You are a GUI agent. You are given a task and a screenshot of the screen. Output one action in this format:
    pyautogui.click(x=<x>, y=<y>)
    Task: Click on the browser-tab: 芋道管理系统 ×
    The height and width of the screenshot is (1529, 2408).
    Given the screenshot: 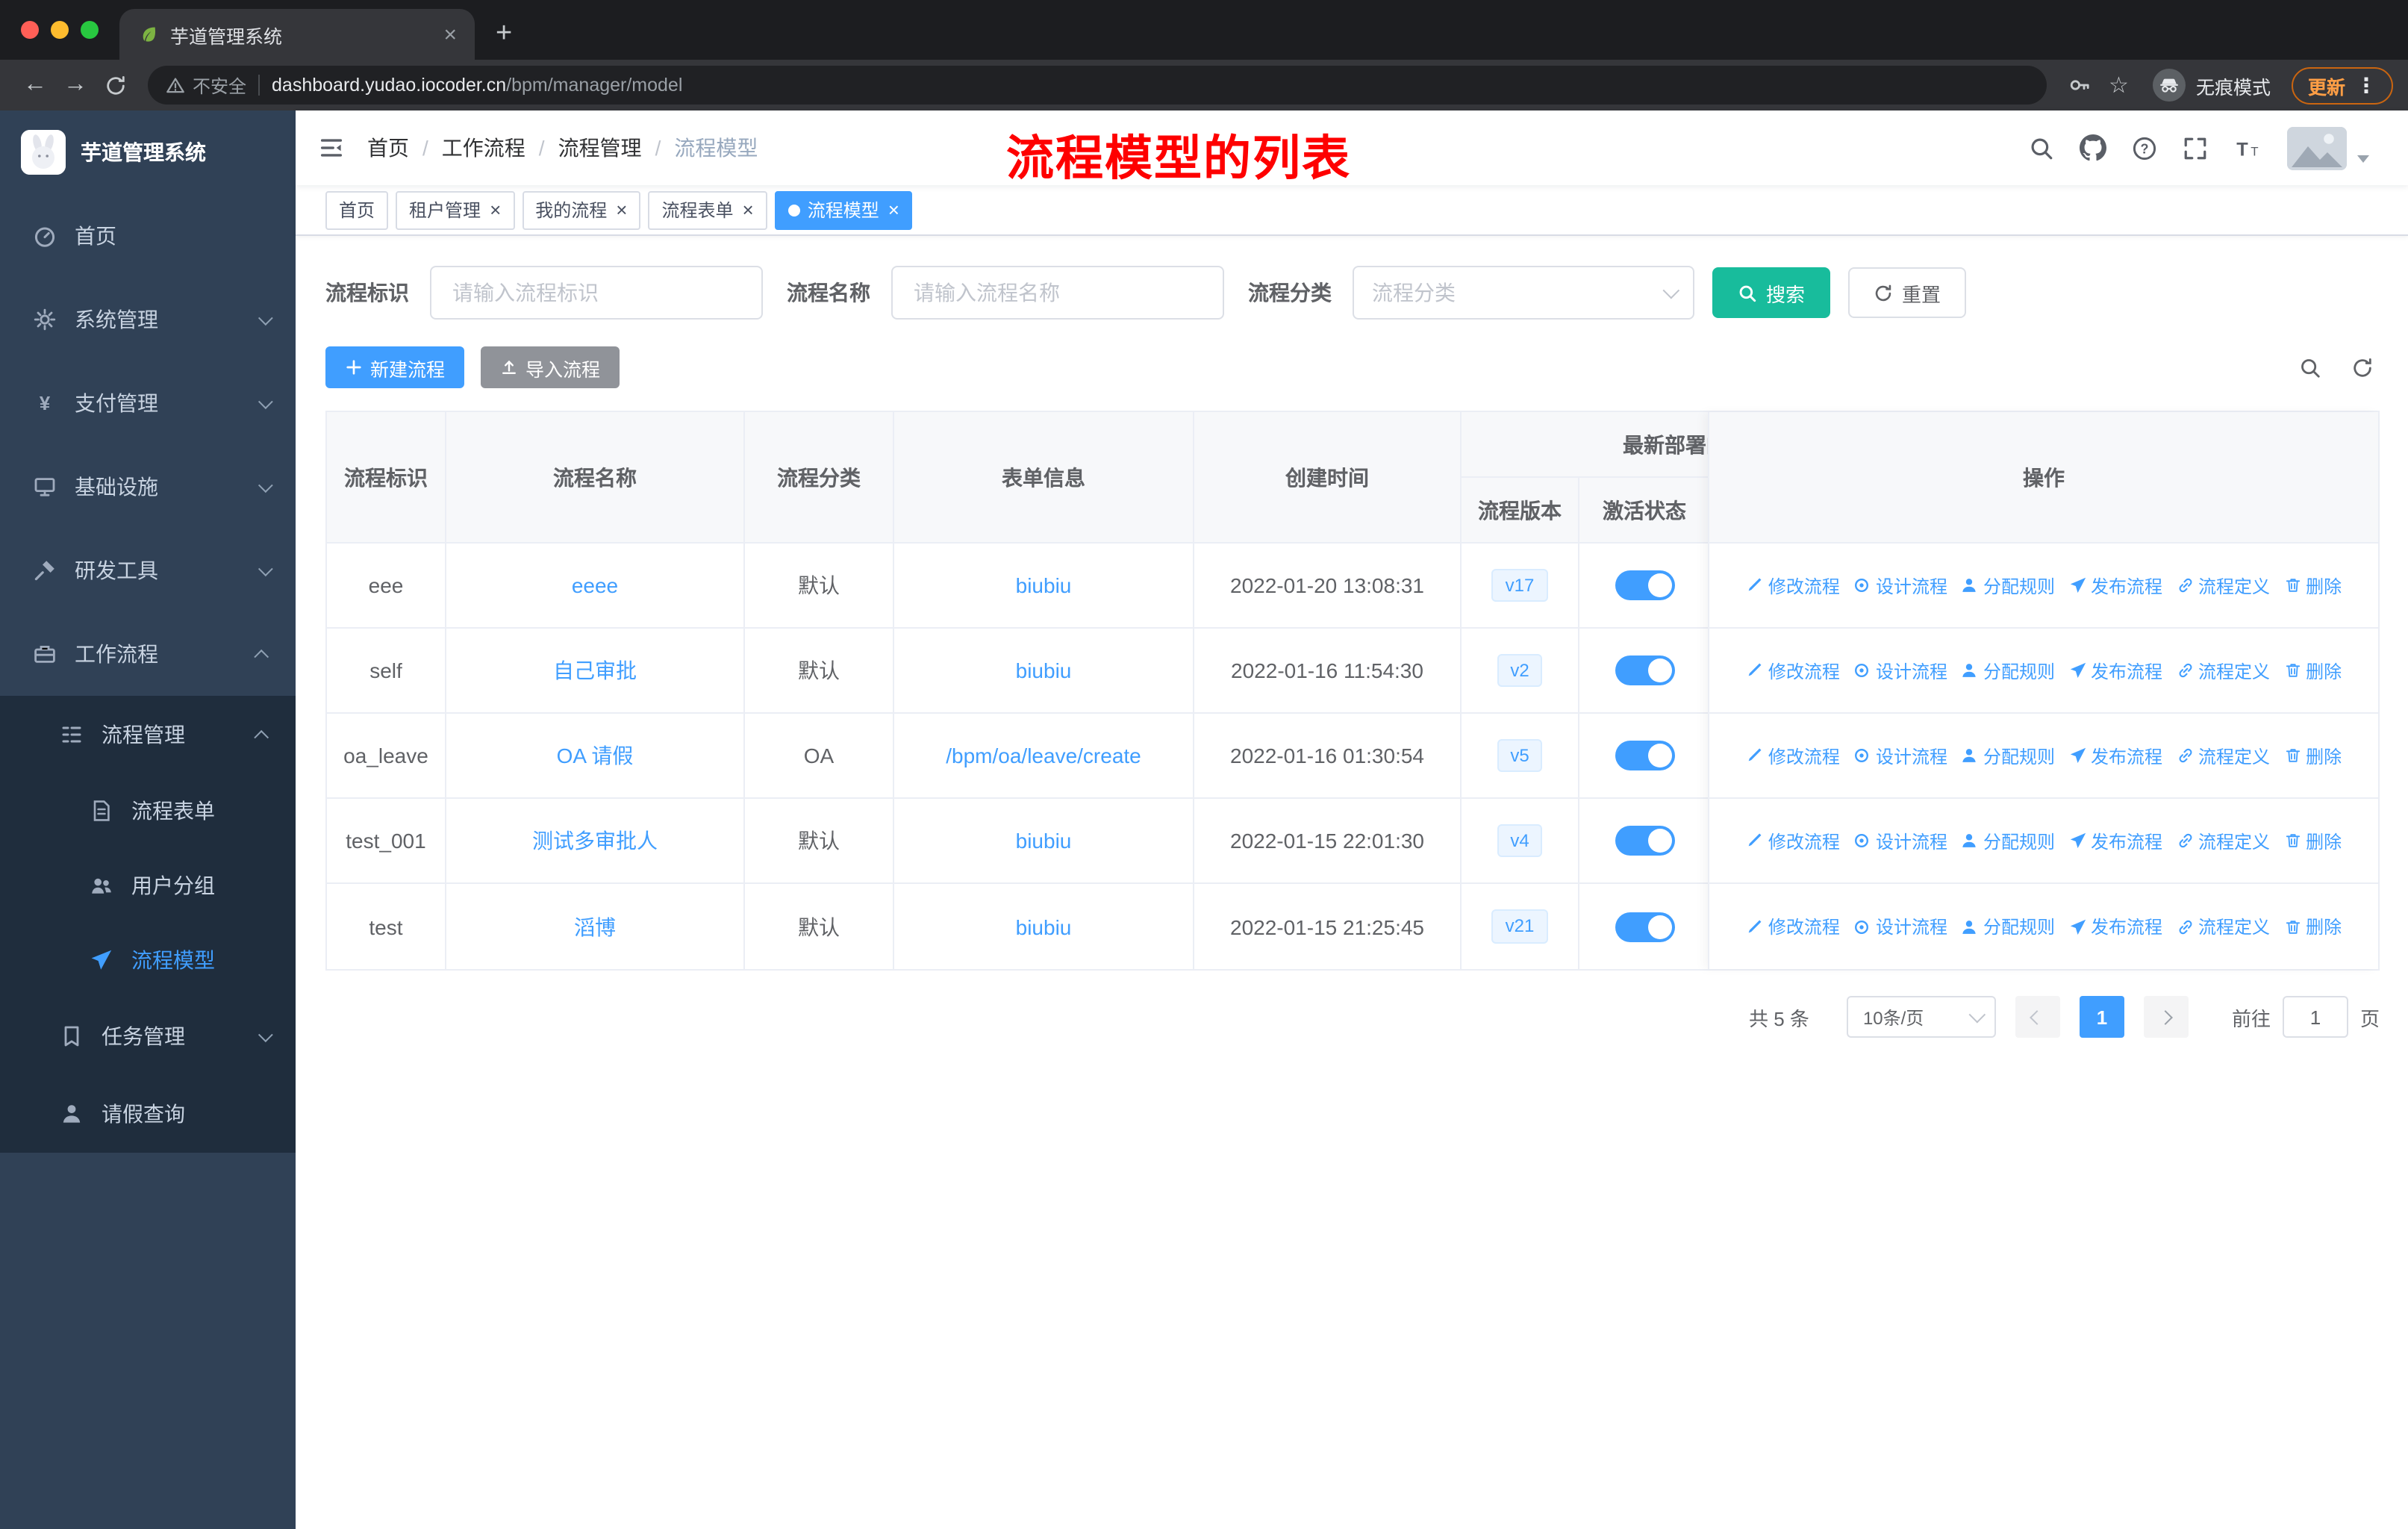 What is the action you would take?
    pyautogui.click(x=297, y=34)
    